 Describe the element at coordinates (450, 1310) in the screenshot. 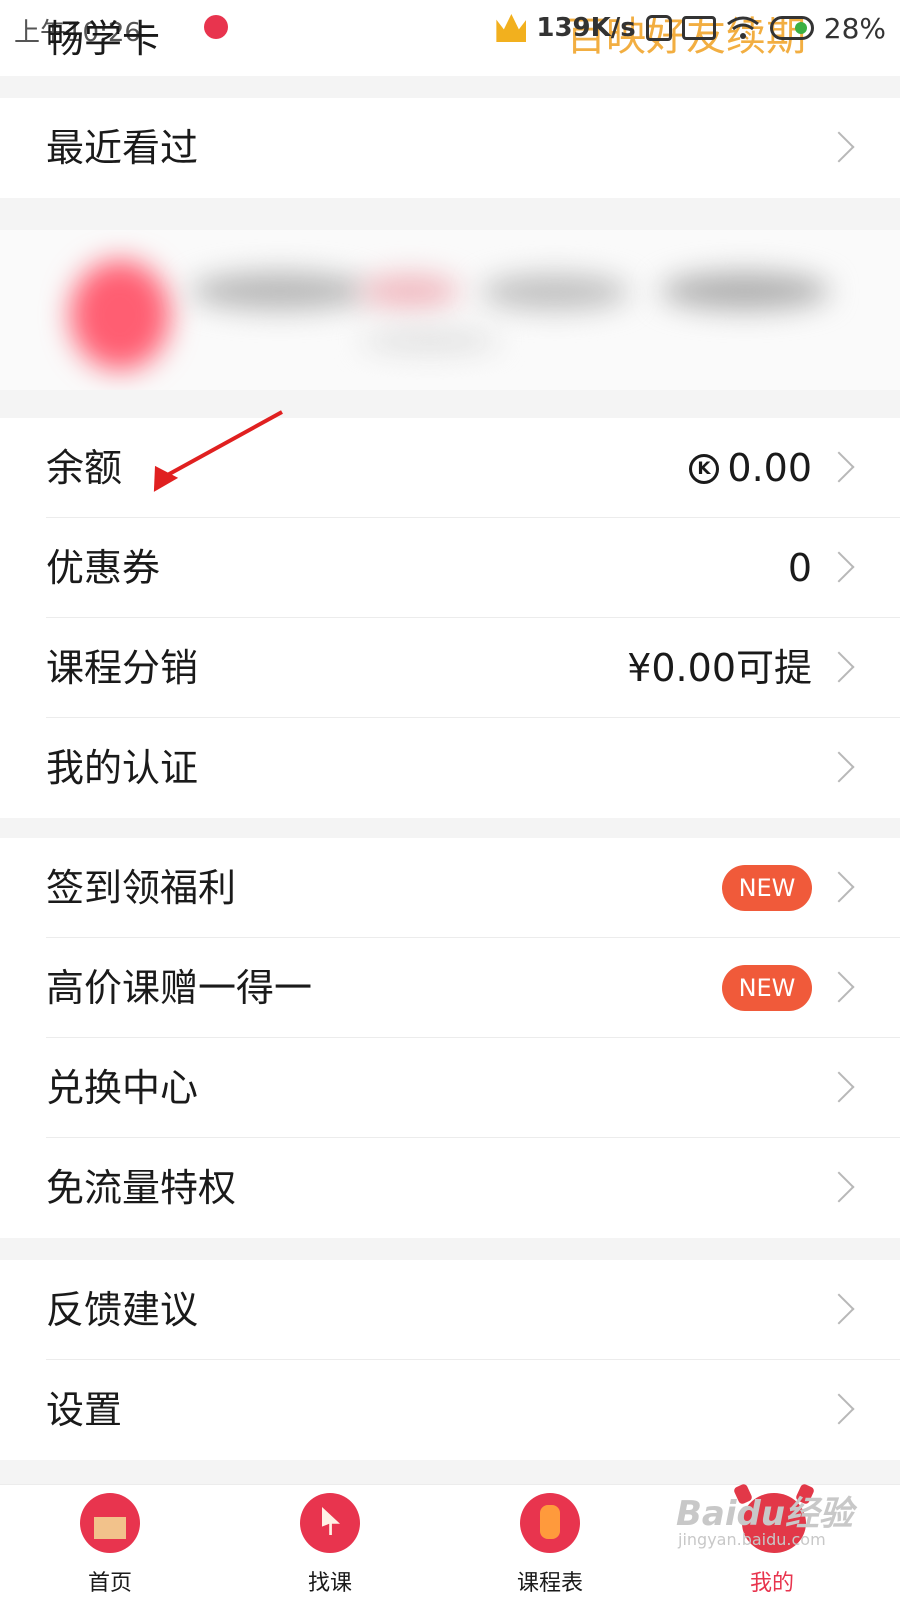

I see `menu-item-feedback: 反馈建议` at that location.